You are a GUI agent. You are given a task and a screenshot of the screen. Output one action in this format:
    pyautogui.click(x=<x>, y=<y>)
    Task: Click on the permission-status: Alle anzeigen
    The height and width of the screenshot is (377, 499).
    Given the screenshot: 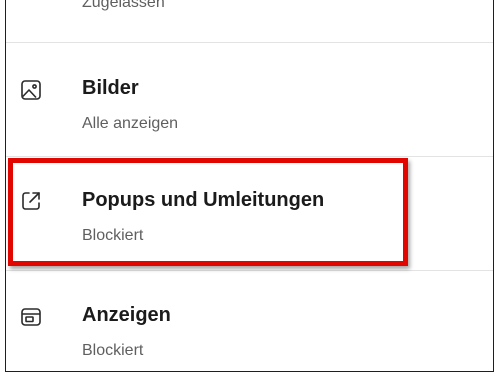 What is the action you would take?
    pyautogui.click(x=130, y=123)
    